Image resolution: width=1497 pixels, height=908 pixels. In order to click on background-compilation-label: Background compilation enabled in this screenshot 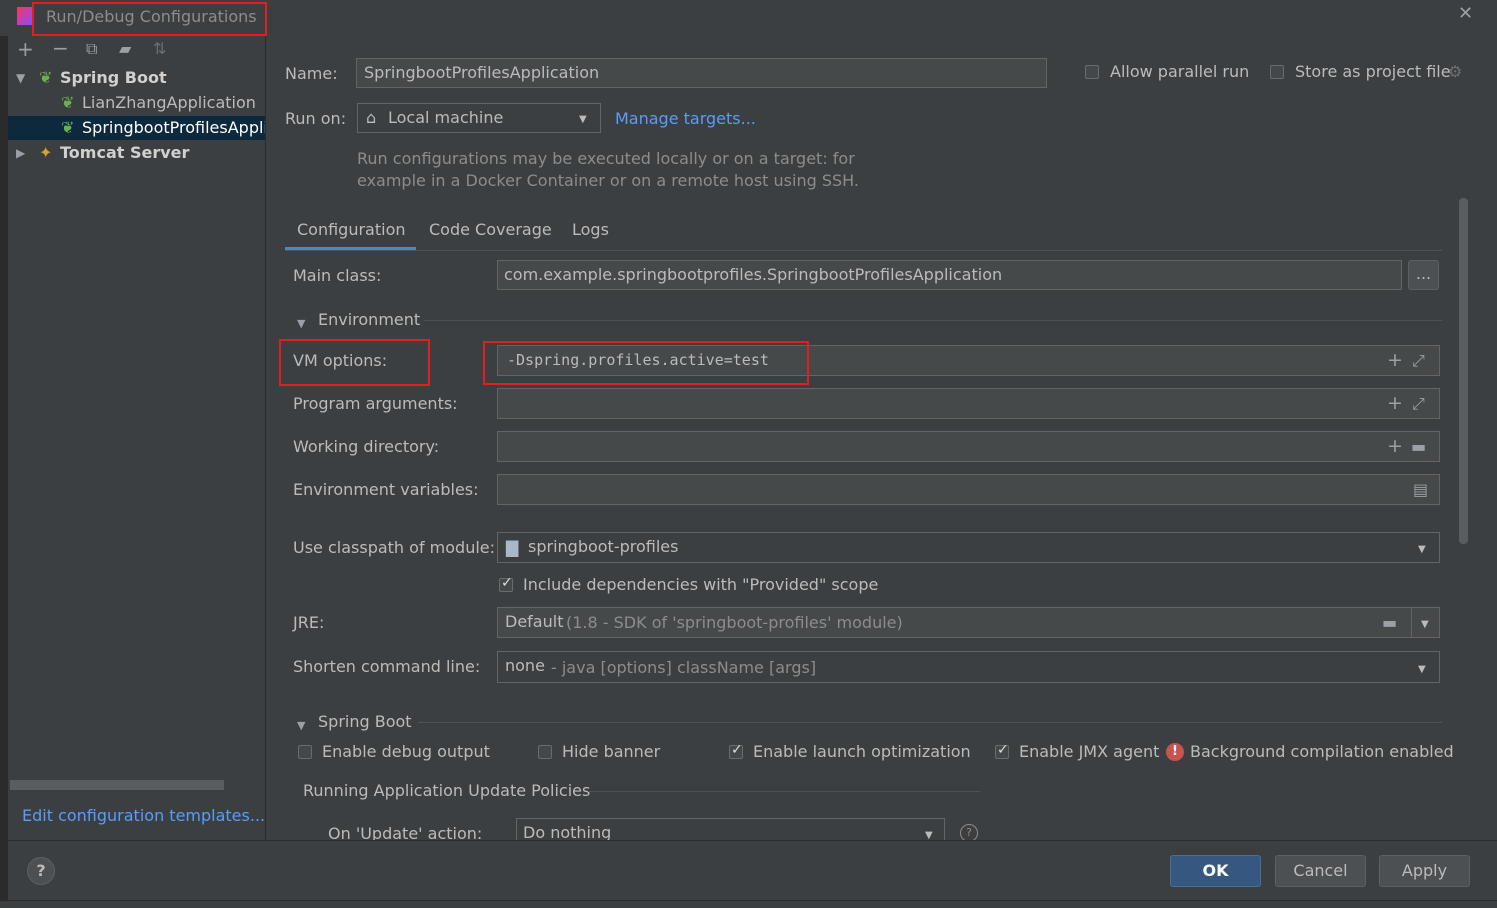, I will do `click(1322, 751)`.